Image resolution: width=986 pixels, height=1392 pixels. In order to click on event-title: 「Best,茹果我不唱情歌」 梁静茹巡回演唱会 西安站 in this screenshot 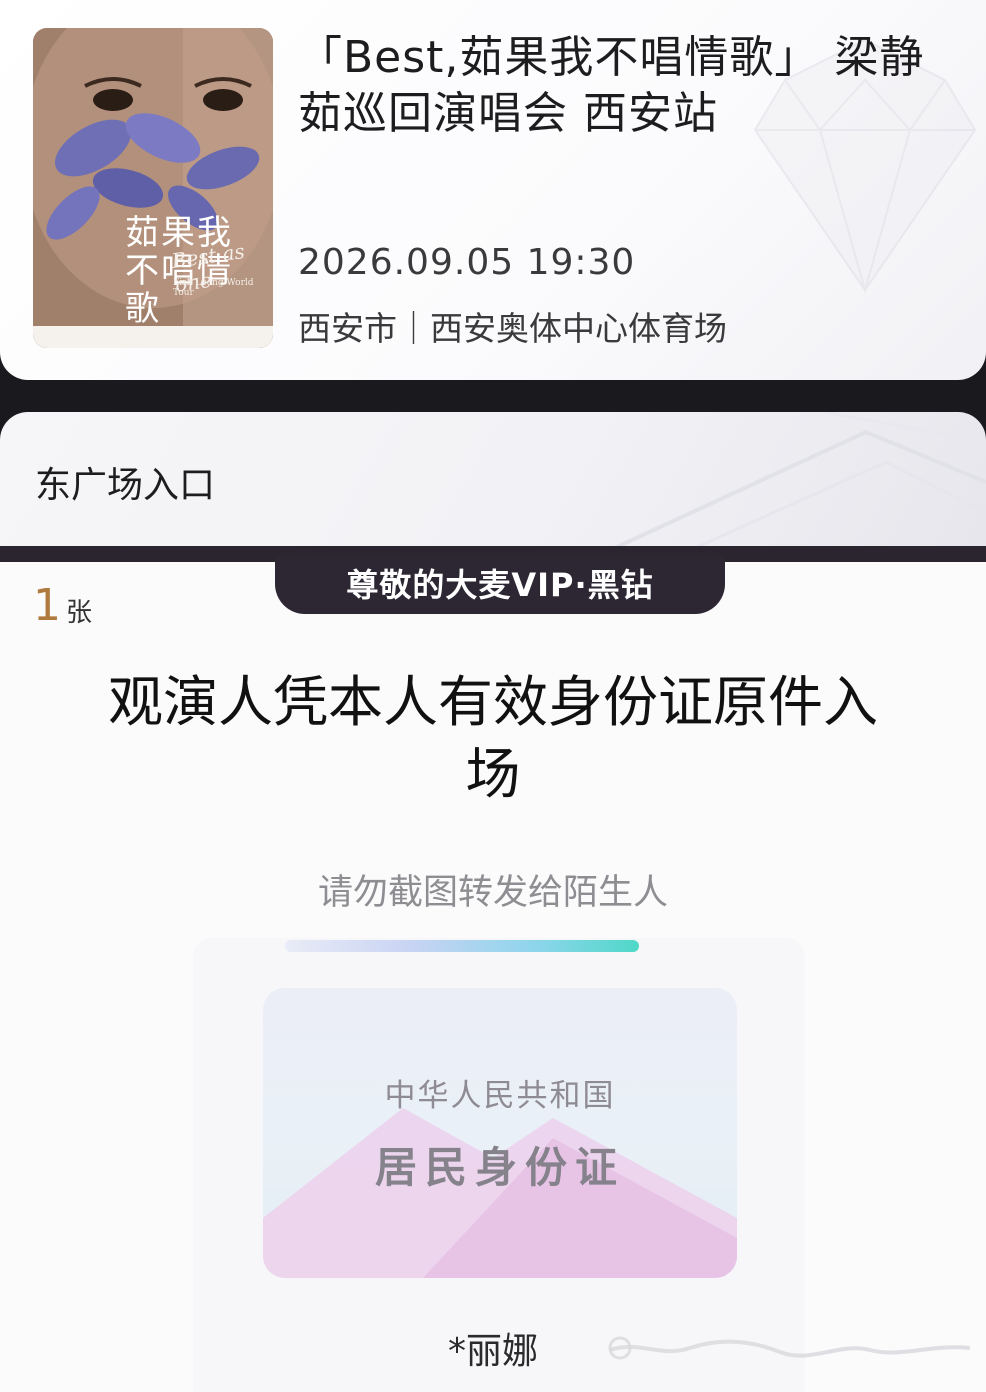, I will do `click(611, 85)`.